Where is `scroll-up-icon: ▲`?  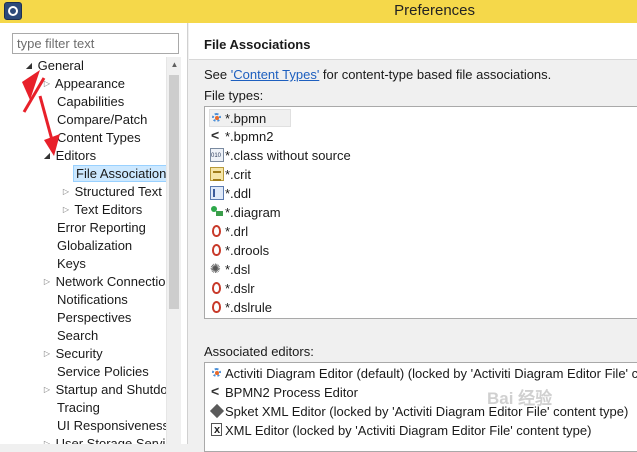
scroll-up-icon: ▲ is located at coordinates (174, 65).